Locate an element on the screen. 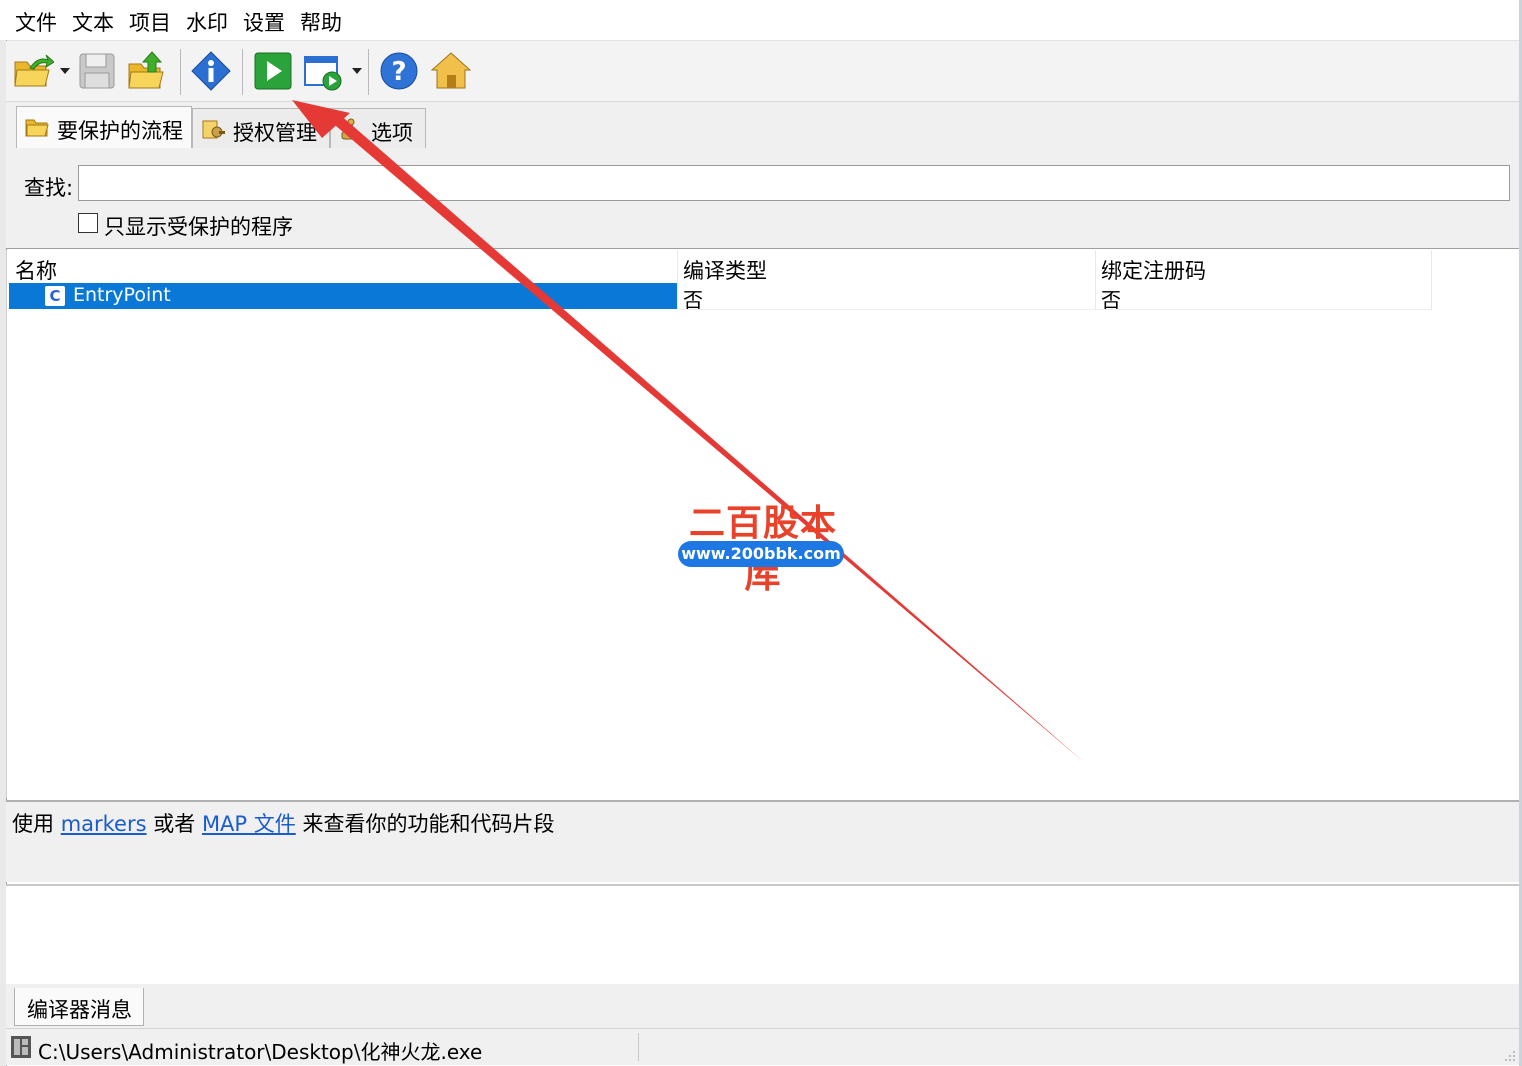 The height and width of the screenshot is (1066, 1522). tab-options: 选项 is located at coordinates (378, 128).